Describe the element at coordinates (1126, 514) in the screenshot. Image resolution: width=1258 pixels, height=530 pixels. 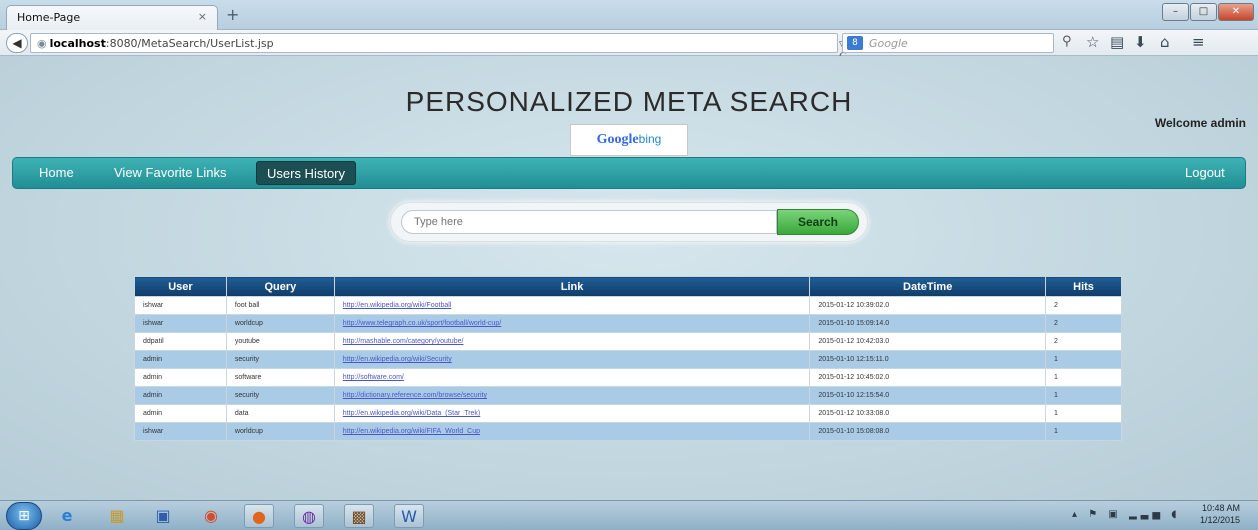
I see `system-tray-icons: ▴ ⚑ ▣ ▂▃▅ ◖` at that location.